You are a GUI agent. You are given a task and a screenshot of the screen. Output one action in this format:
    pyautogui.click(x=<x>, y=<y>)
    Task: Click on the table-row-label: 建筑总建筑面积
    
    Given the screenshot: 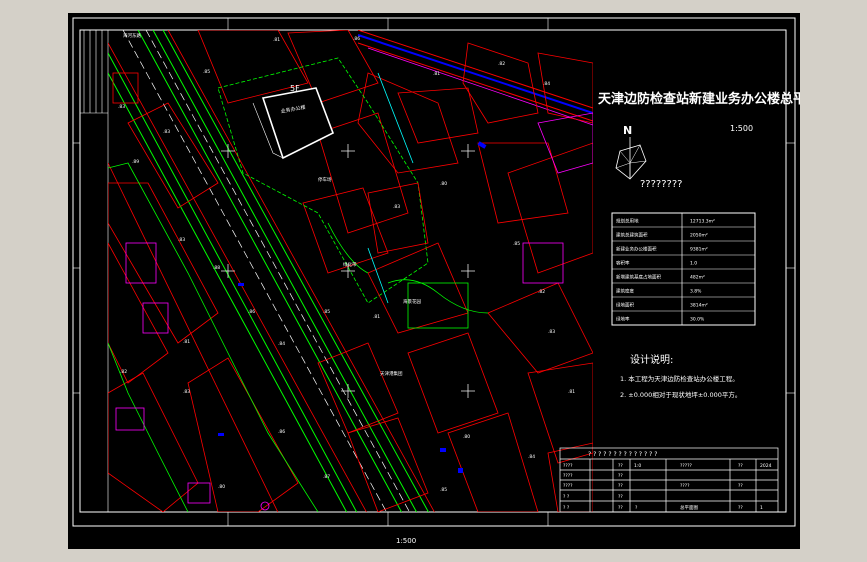 What is the action you would take?
    pyautogui.click(x=632, y=235)
    